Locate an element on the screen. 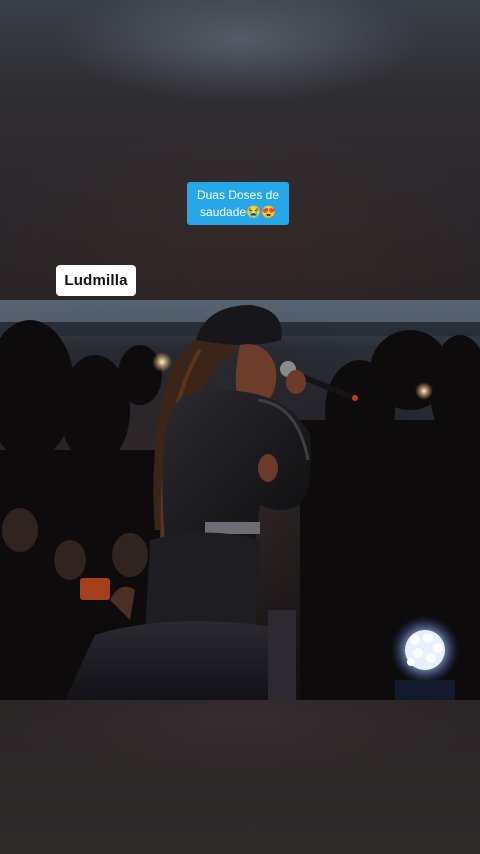  caption-sticker: Duas Doses de saudade😭😍 is located at coordinates (238, 203).